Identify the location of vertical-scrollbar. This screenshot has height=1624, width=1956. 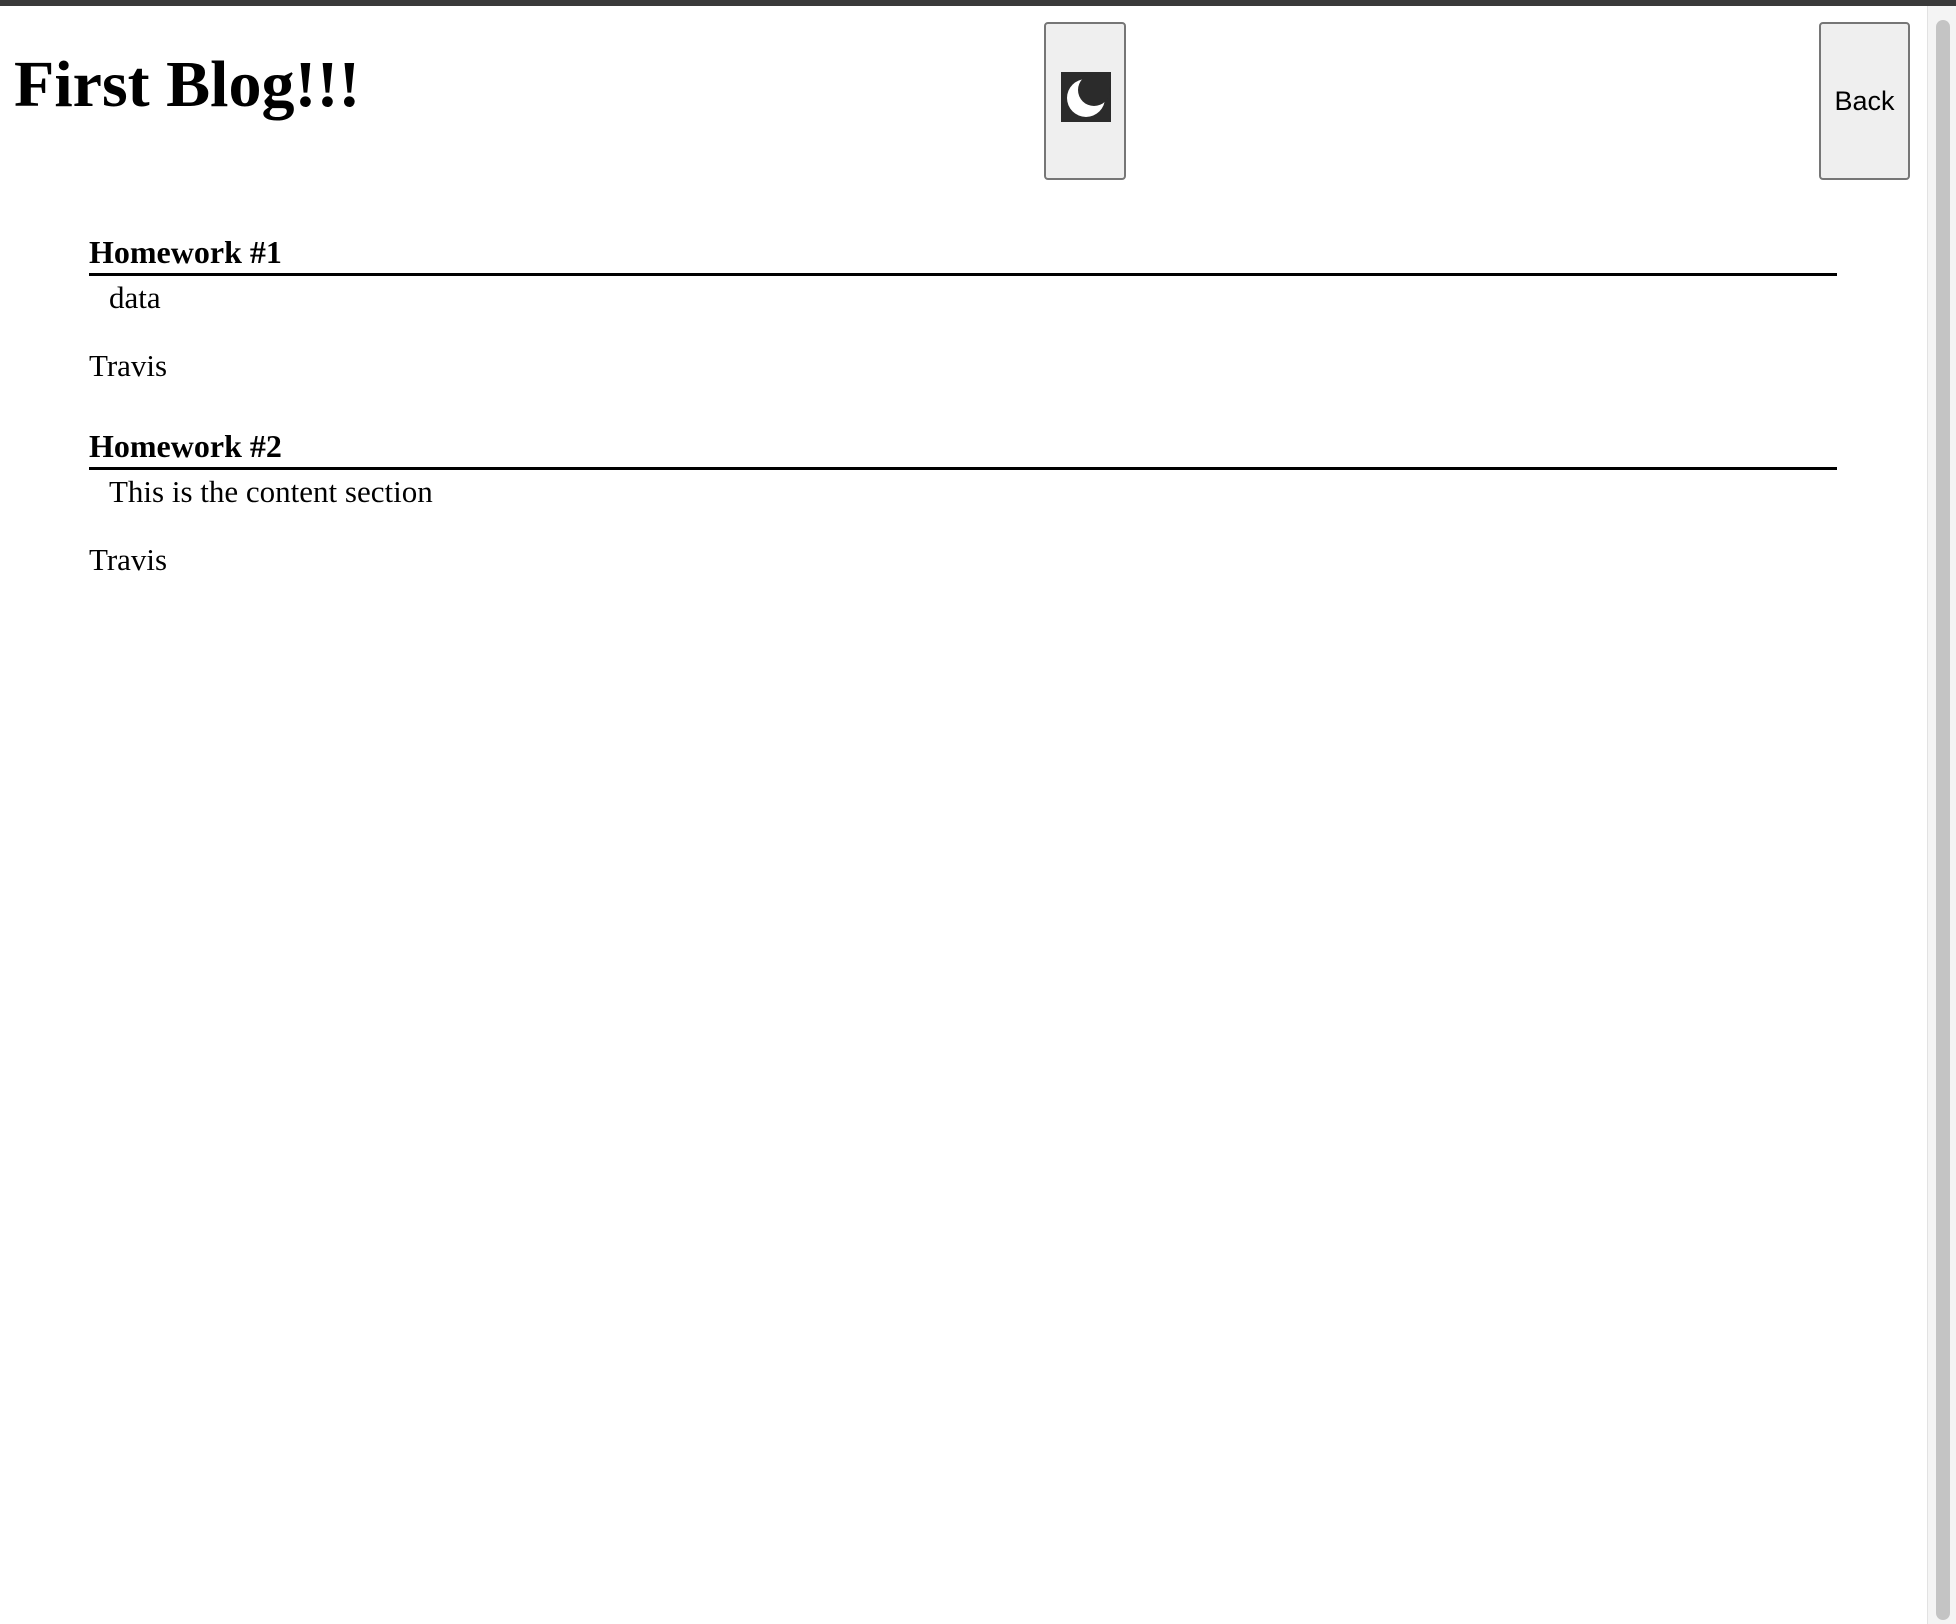
(1941, 815).